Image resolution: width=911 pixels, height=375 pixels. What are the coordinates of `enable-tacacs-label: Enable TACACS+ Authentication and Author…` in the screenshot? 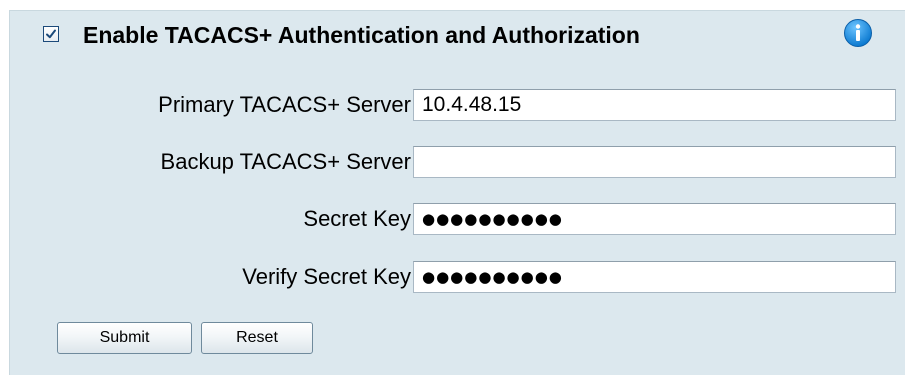 It's located at (361, 35).